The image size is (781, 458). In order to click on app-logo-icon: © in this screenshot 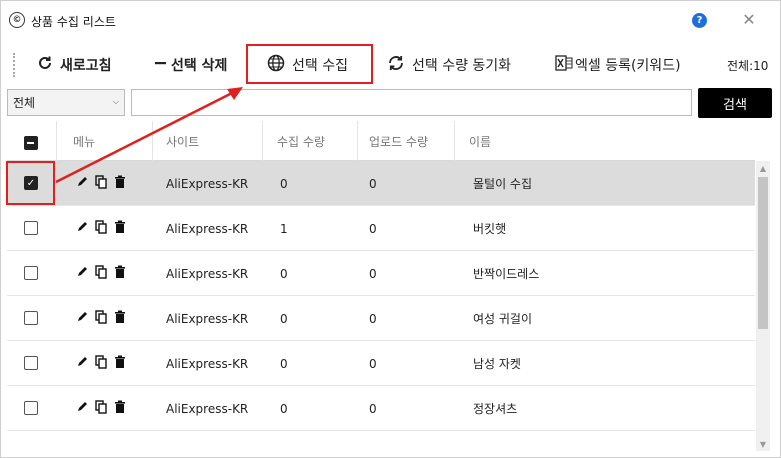, I will do `click(17, 20)`.